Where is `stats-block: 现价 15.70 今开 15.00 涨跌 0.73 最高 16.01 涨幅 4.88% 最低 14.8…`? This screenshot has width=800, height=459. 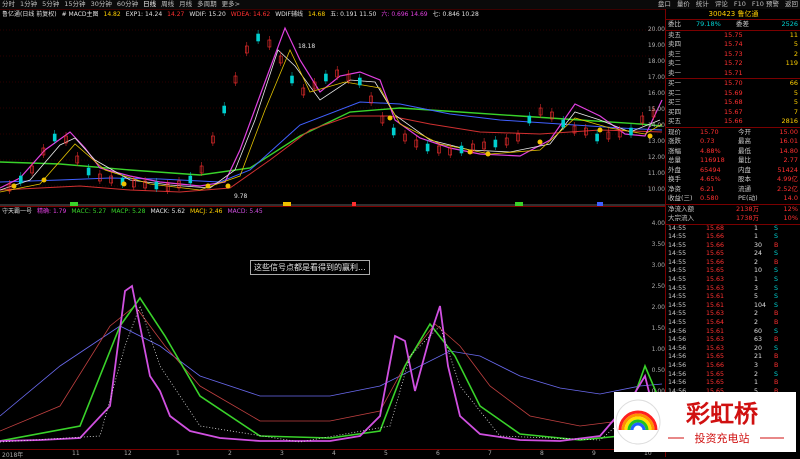
stats-block: 现价 15.70 今开 15.00 涨跌 0.73 最高 16.01 涨幅 4.88% 最低 14.8… is located at coordinates (733, 166).